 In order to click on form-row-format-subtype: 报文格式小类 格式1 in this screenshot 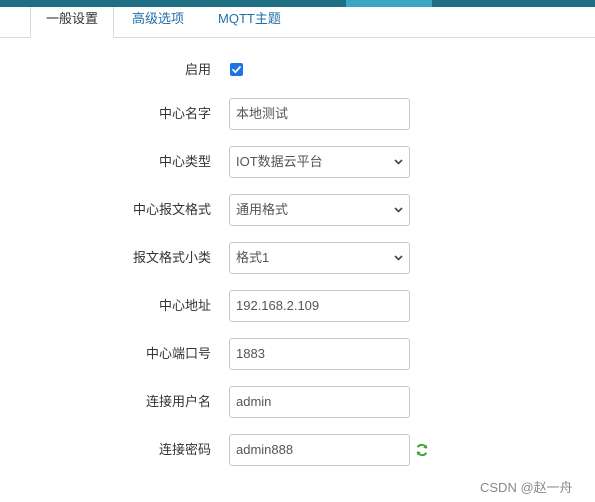, I will do `click(297, 258)`.